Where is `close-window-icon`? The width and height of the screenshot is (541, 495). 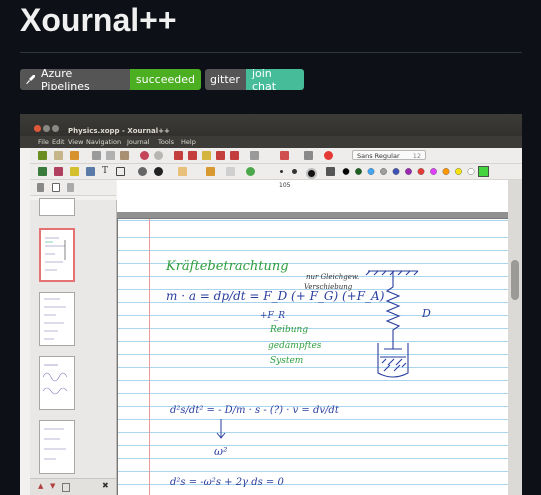
close-window-icon is located at coordinates (37, 128).